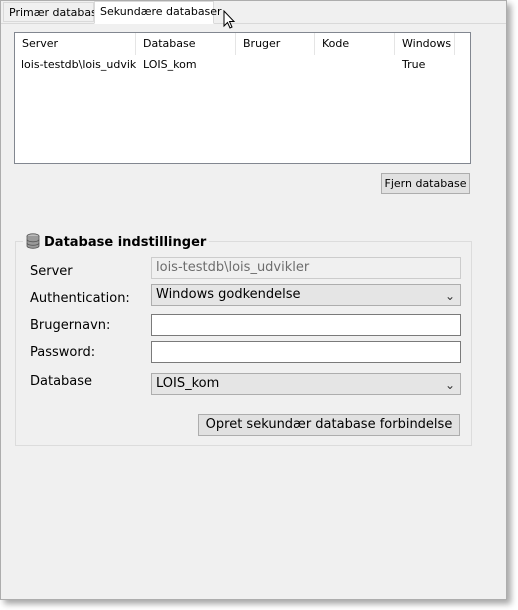 The width and height of the screenshot is (518, 610). Describe the element at coordinates (229, 19) in the screenshot. I see `mouse-pointer-icon` at that location.